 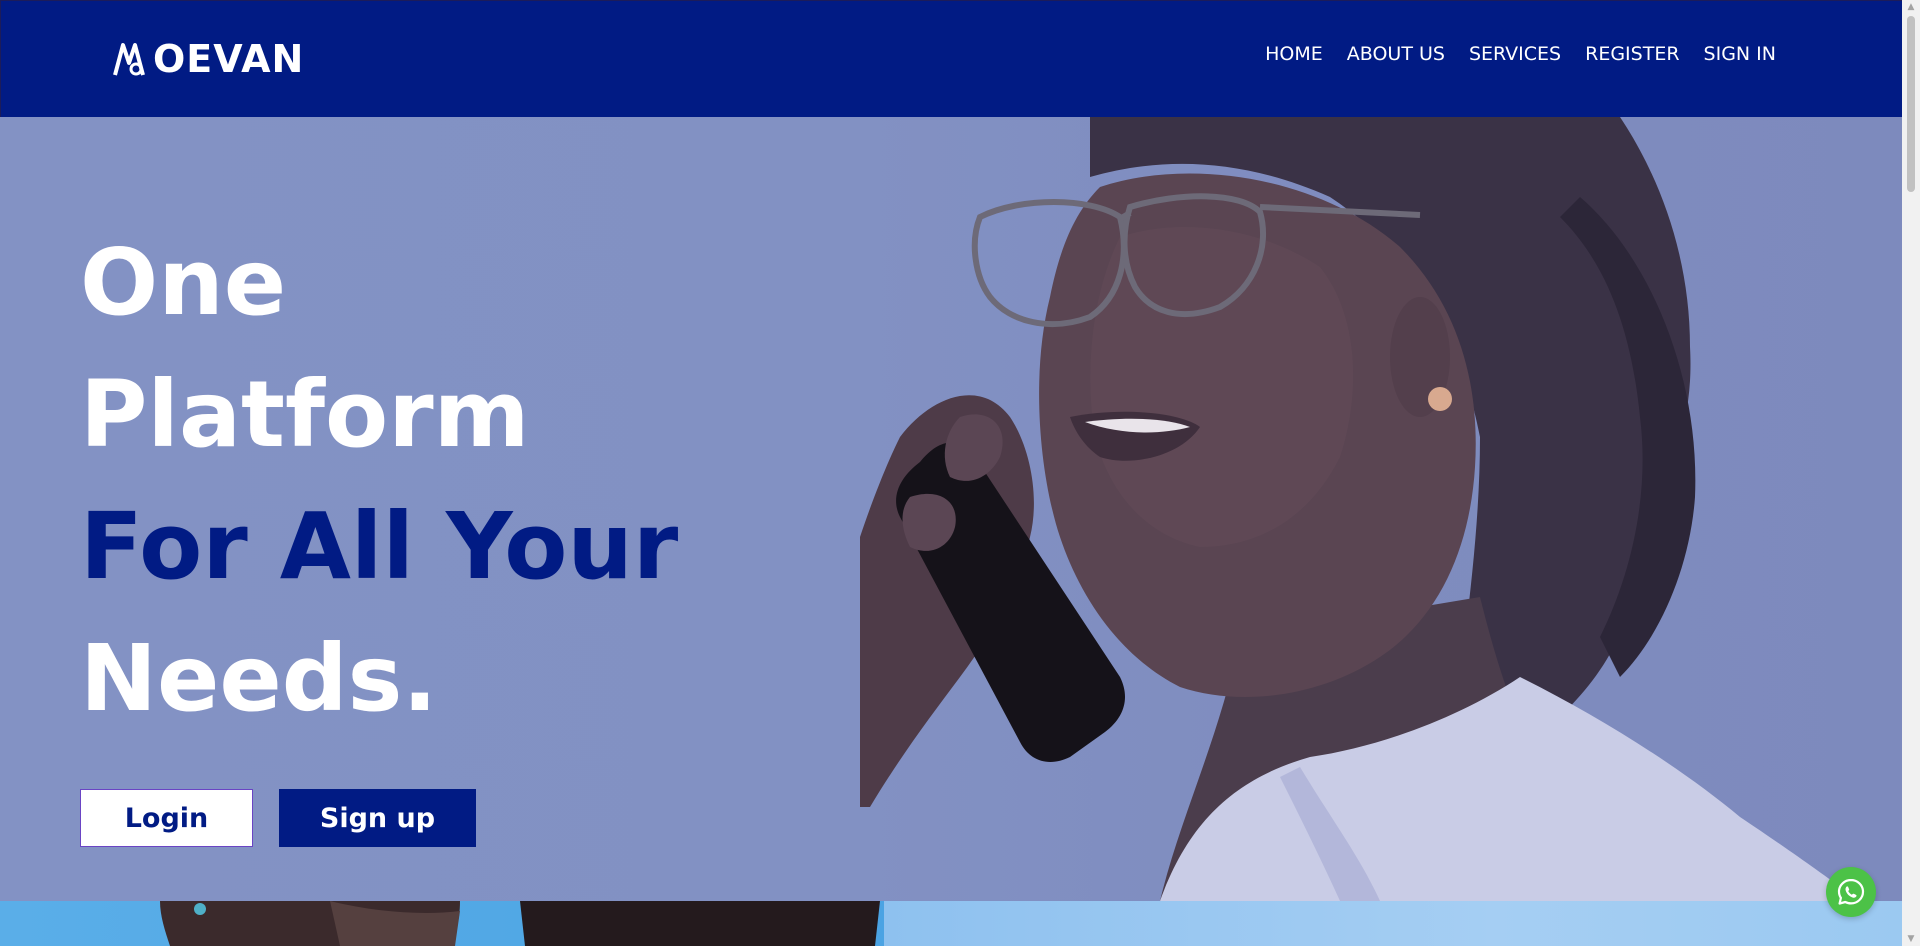 I want to click on logo-text: OEVAN, so click(x=229, y=59).